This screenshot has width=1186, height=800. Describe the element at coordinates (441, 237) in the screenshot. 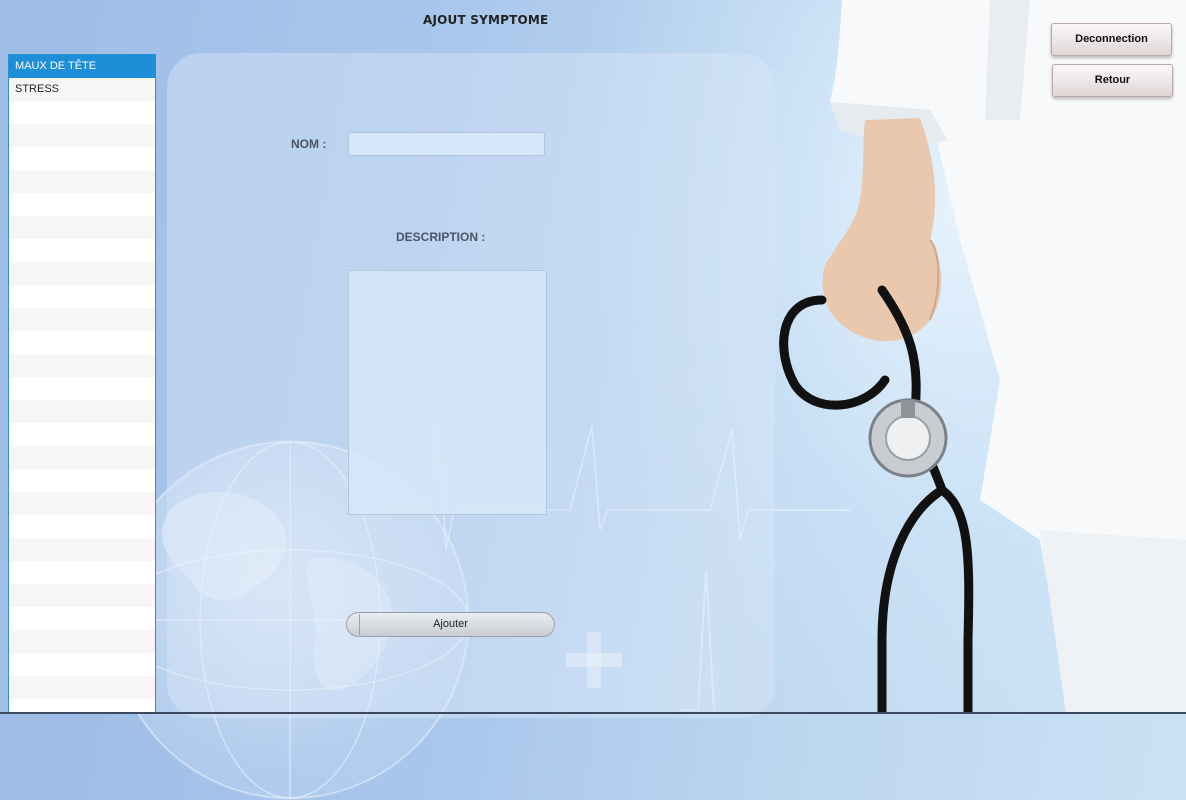

I see `description-label: DESCRIPTION :` at that location.